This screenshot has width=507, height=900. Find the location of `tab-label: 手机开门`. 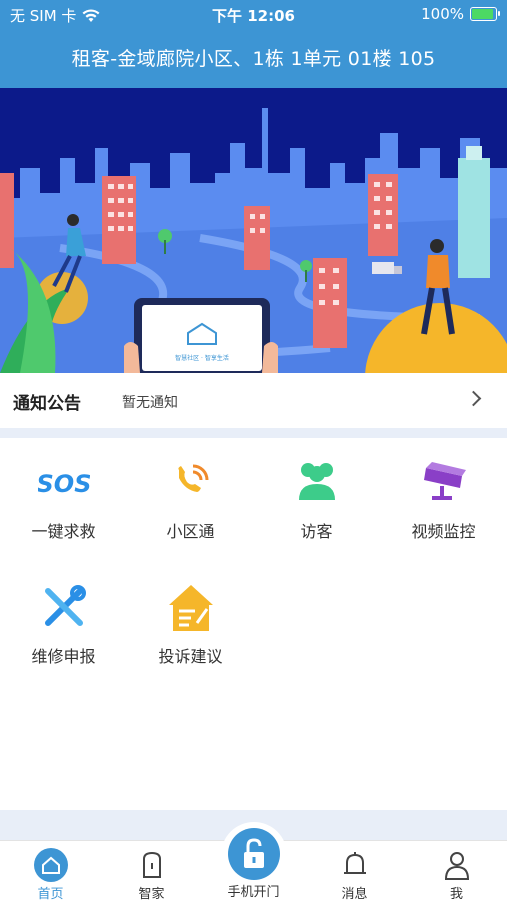

tab-label: 手机开门 is located at coordinates (253, 892).